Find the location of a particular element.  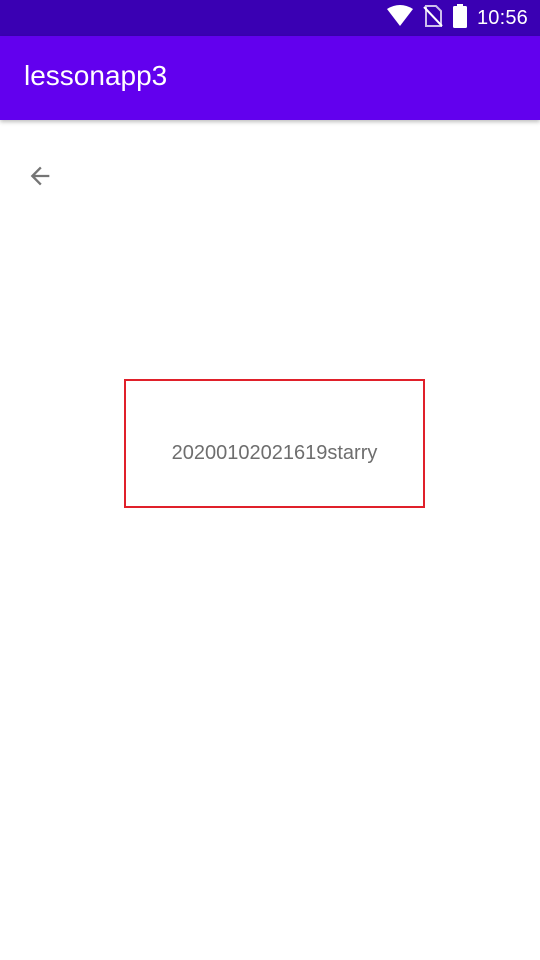

content-box: 20200102021619starry is located at coordinates (274, 443).